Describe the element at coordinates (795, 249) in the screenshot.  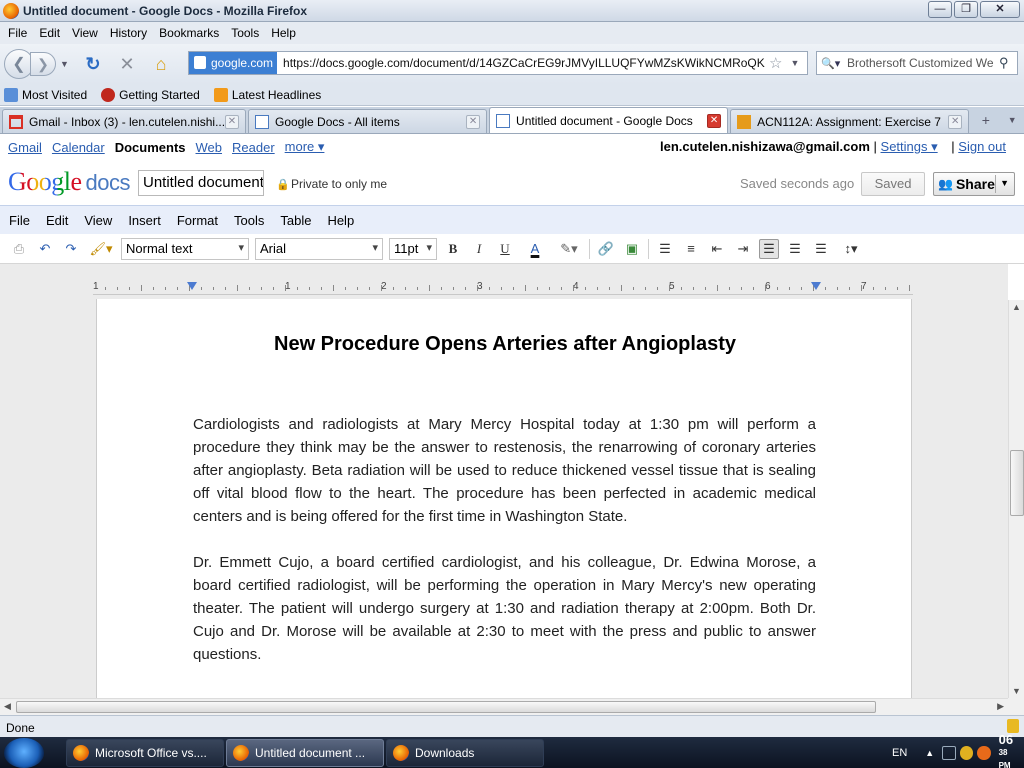
I see `align-center-icon: ☰` at that location.